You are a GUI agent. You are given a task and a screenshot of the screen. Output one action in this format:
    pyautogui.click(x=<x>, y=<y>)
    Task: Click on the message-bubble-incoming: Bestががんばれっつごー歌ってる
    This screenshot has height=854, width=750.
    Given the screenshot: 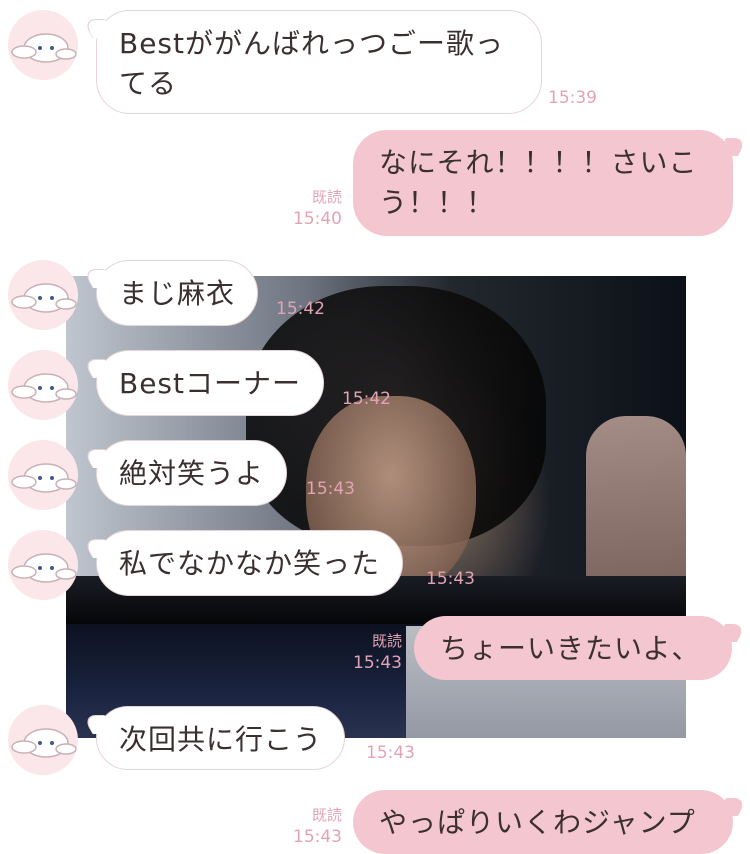 What is the action you would take?
    pyautogui.click(x=319, y=62)
    